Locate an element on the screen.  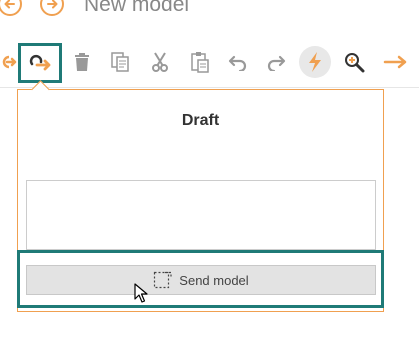
trash-icon is located at coordinates (82, 62).